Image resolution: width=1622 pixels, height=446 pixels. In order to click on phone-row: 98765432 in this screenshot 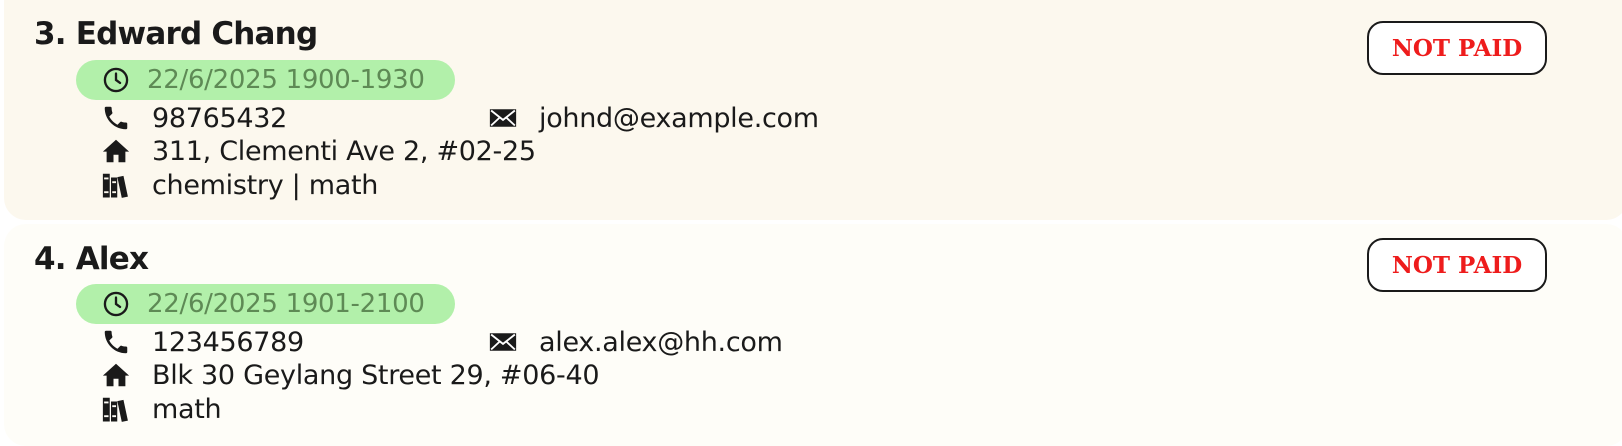, I will do `click(193, 118)`.